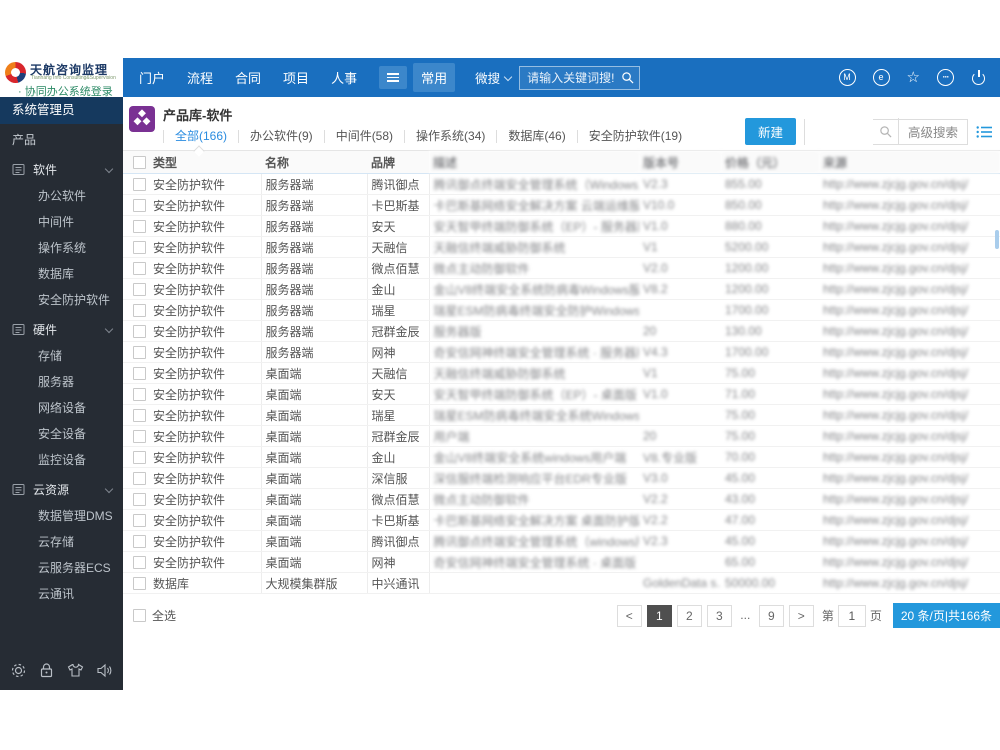 This screenshot has height=750, width=1000. Describe the element at coordinates (139, 163) in the screenshot. I see `select-all-header-checkbox` at that location.